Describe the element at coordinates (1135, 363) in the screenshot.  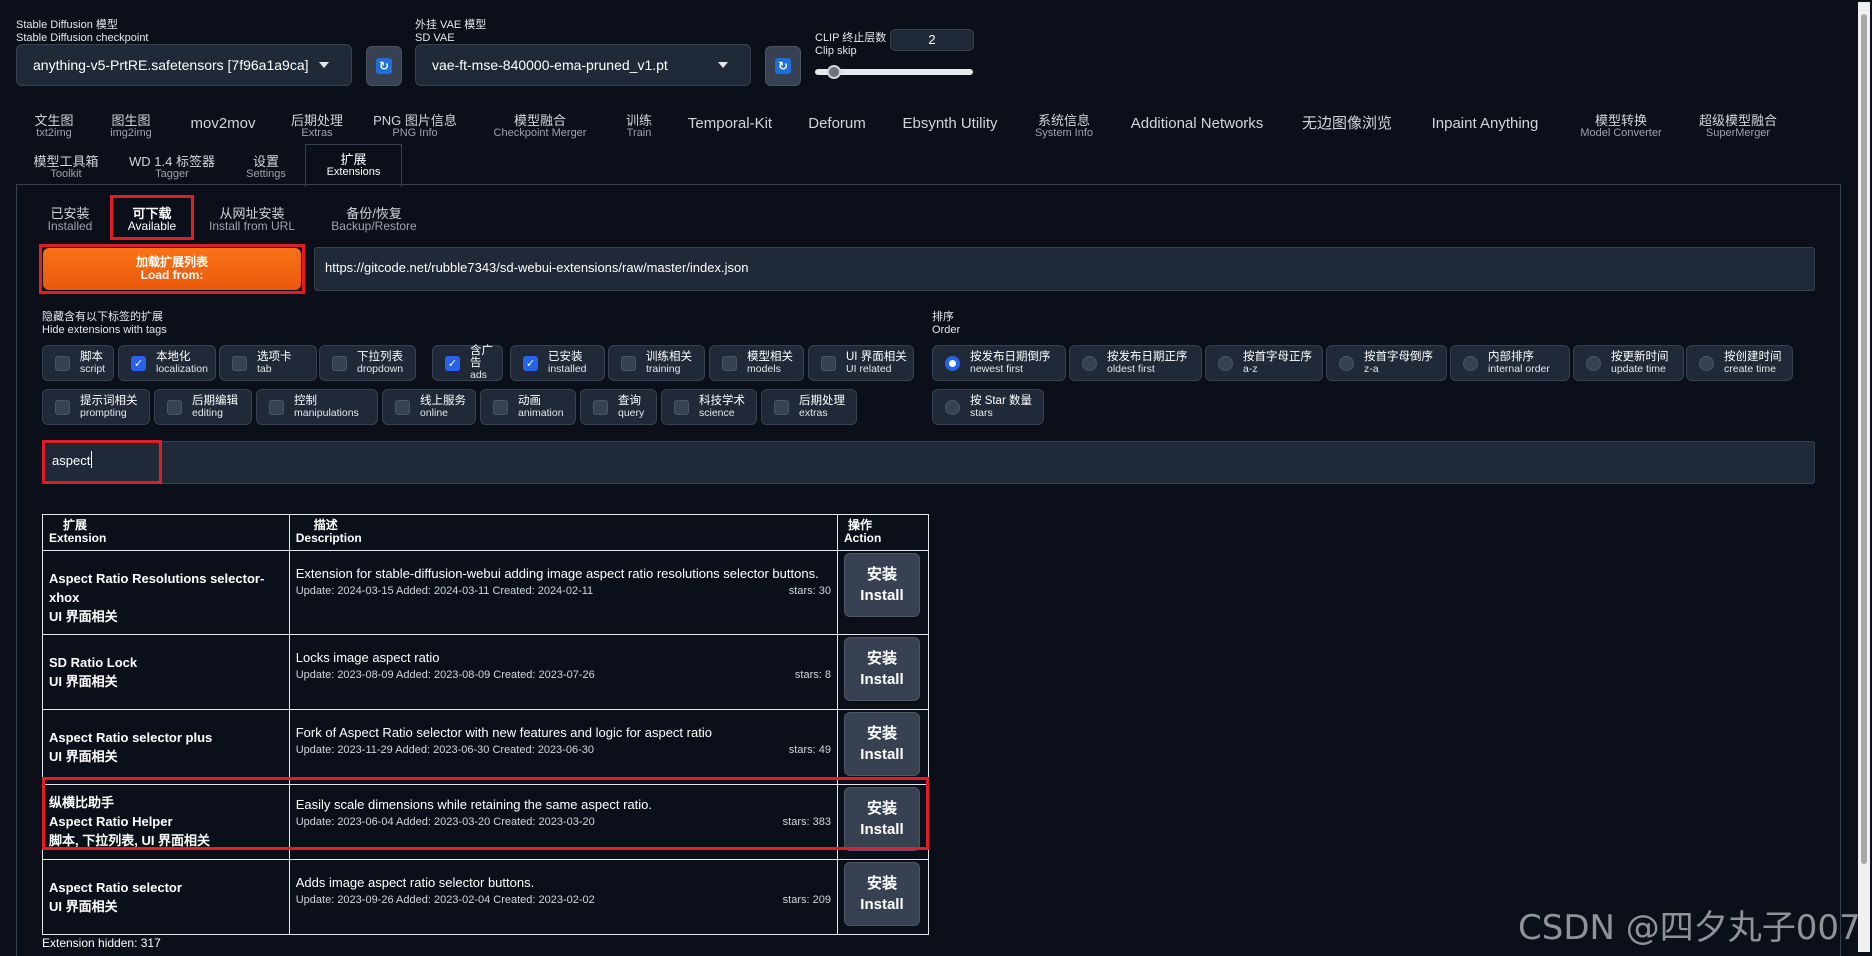
I see `order-option-oldest-first: 按发布日期正序 oldest first` at that location.